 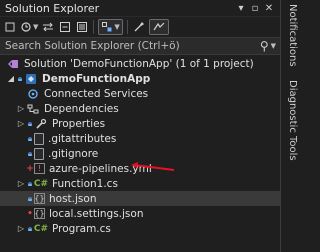 What do you see at coordinates (264, 46) in the screenshot?
I see `search-icon: ⚲` at bounding box center [264, 46].